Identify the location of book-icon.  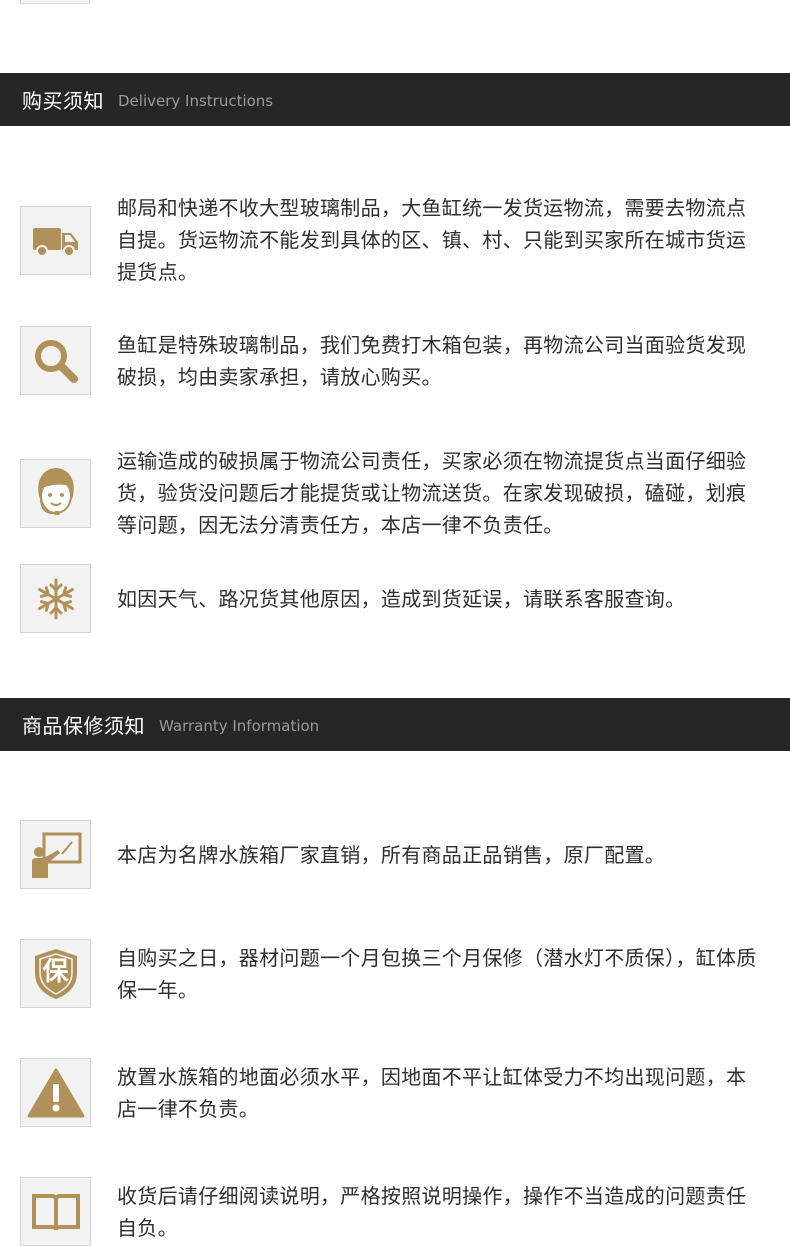
(55, 1211).